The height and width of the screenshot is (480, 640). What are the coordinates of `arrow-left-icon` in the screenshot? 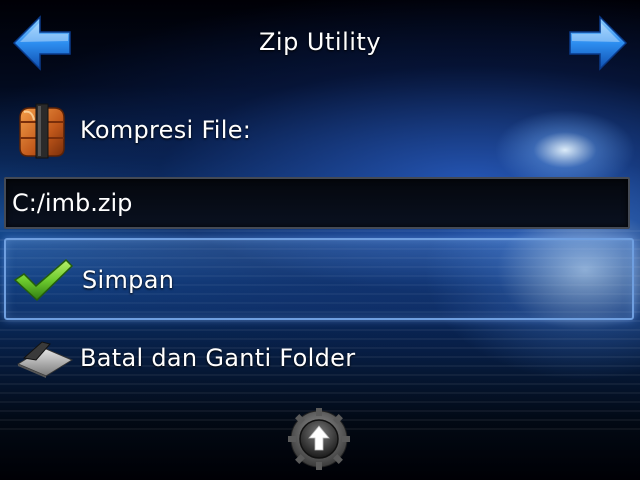 It's located at (41, 43).